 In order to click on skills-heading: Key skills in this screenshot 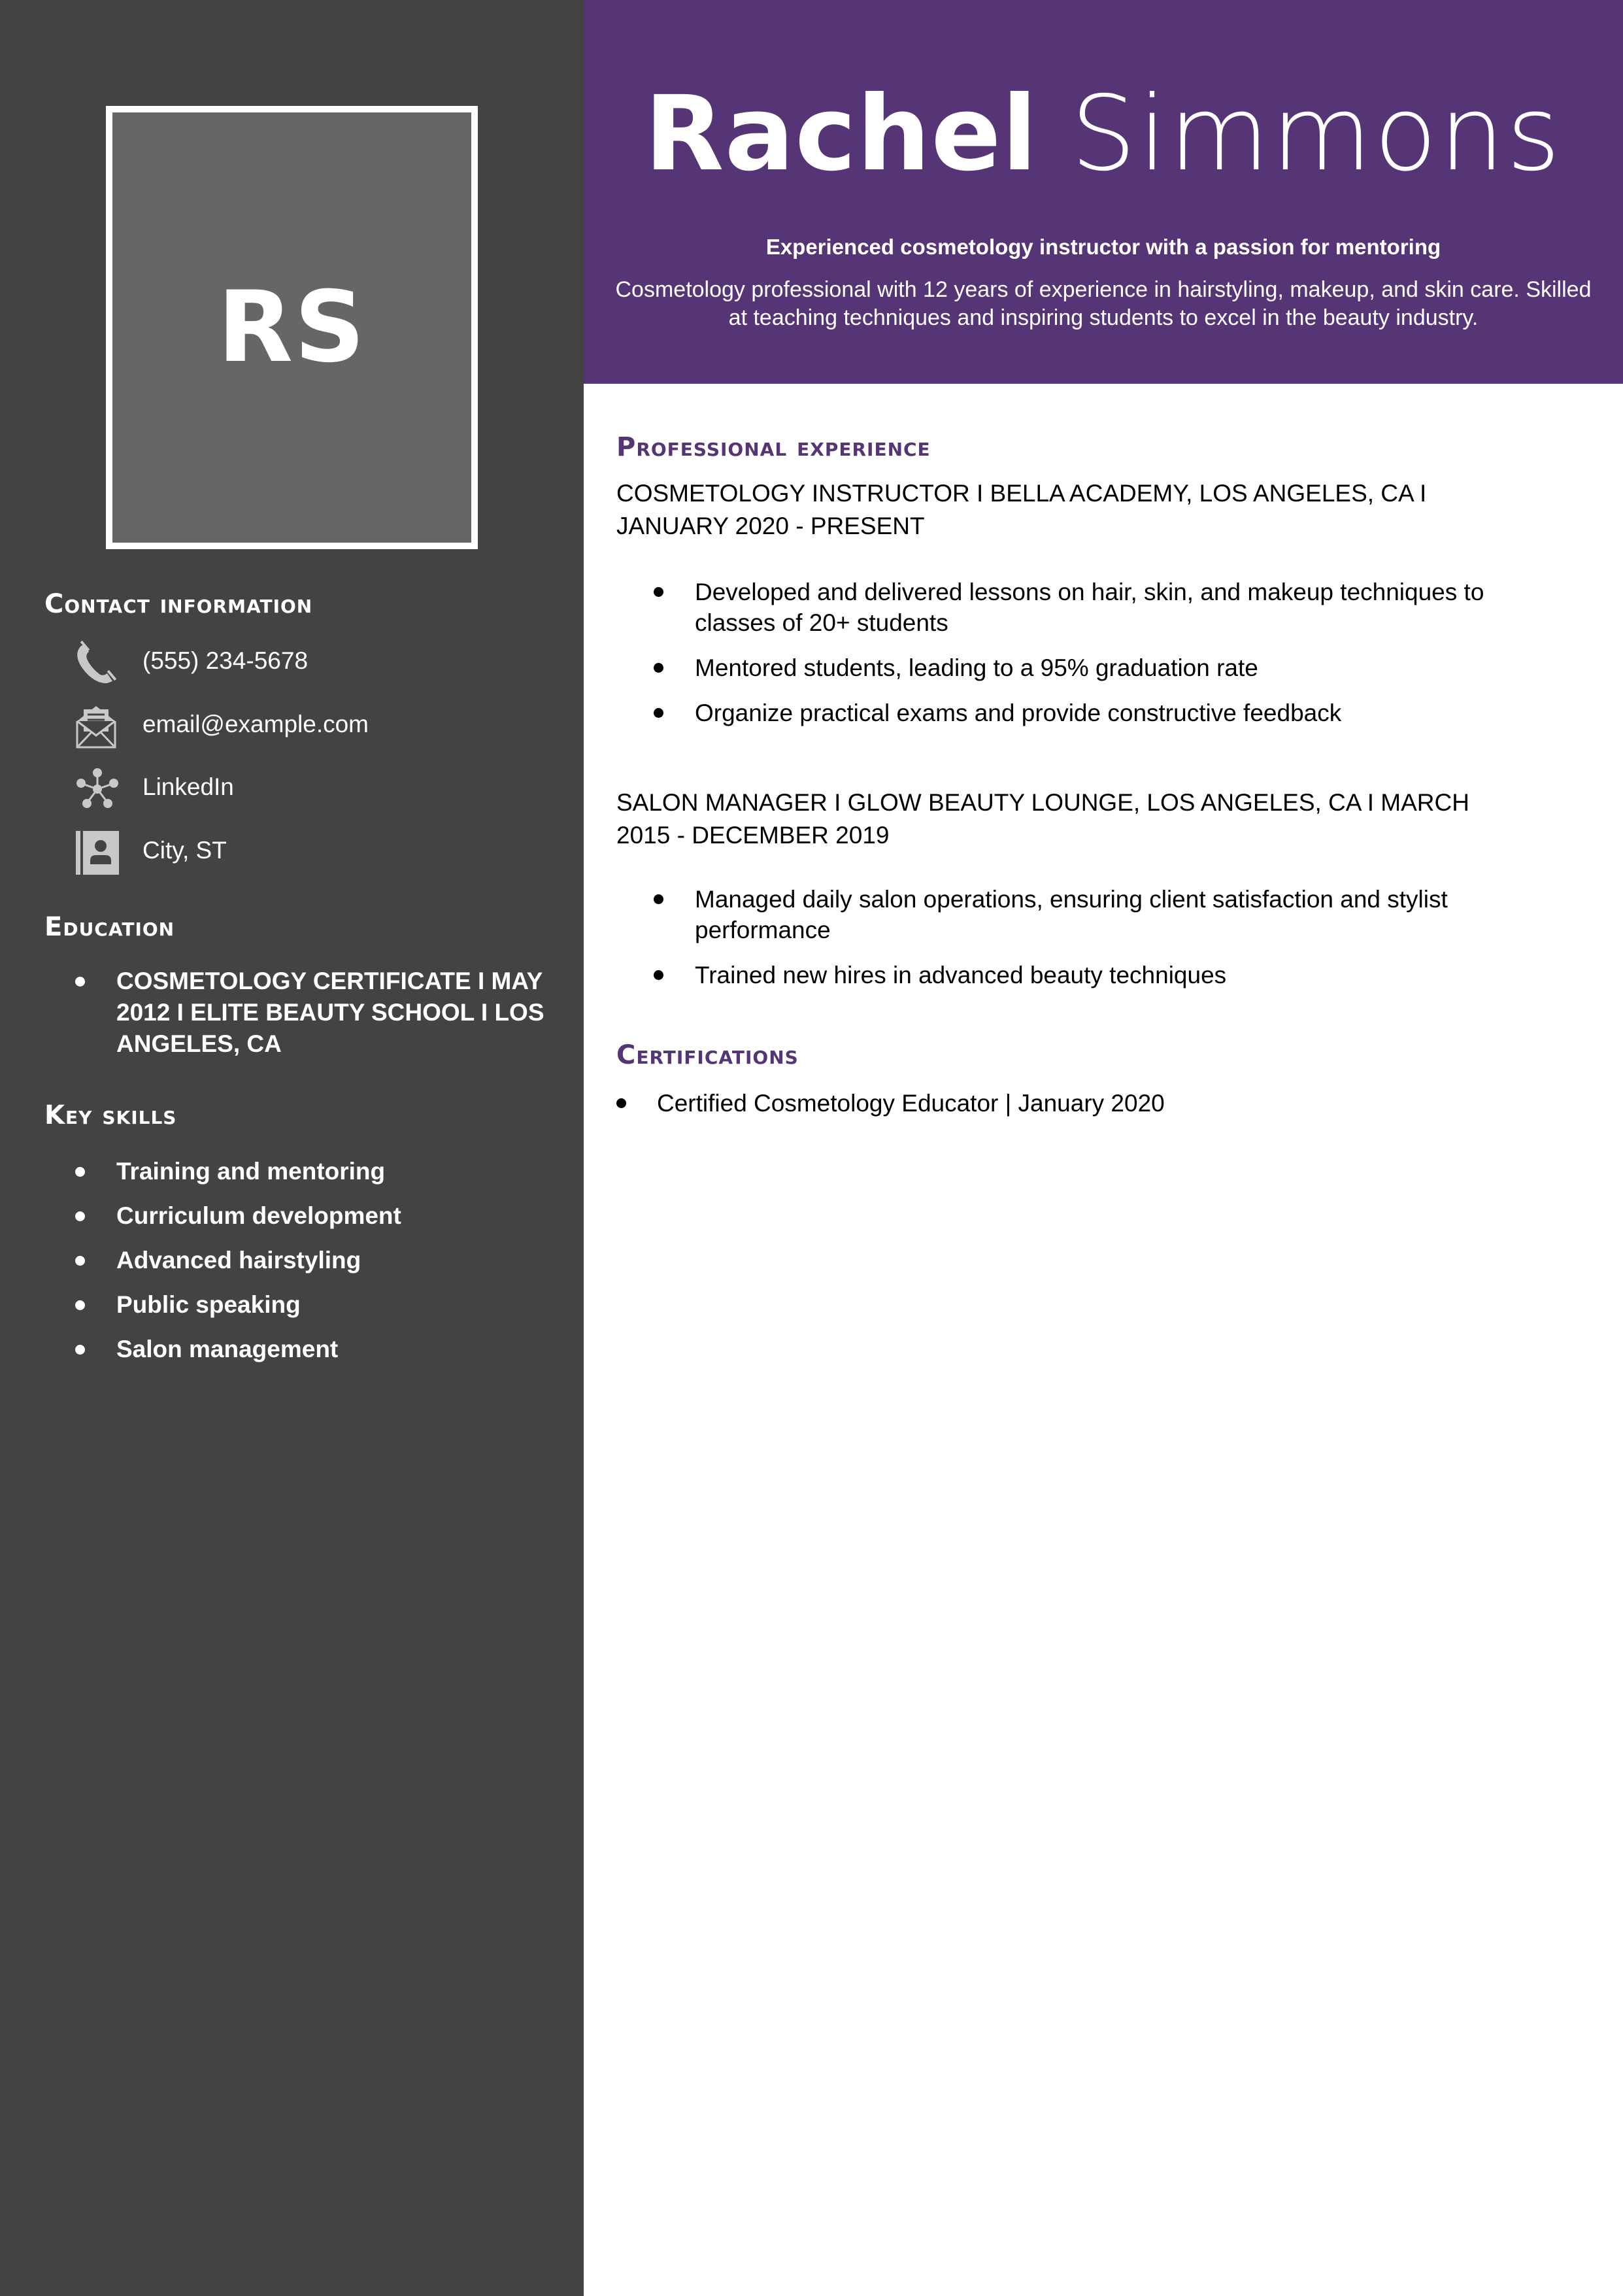, I will do `click(110, 1115)`.